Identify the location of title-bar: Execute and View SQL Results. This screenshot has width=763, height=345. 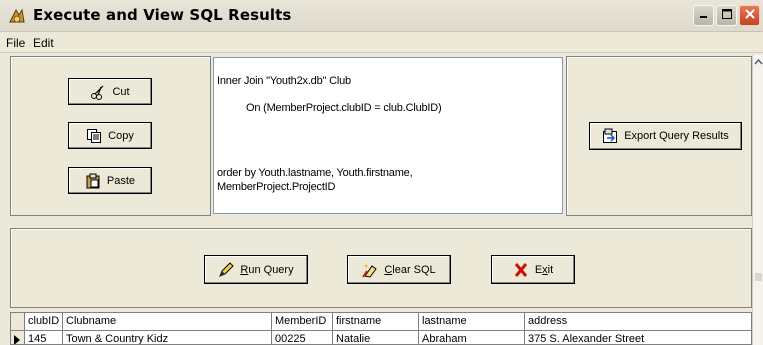
(381, 16).